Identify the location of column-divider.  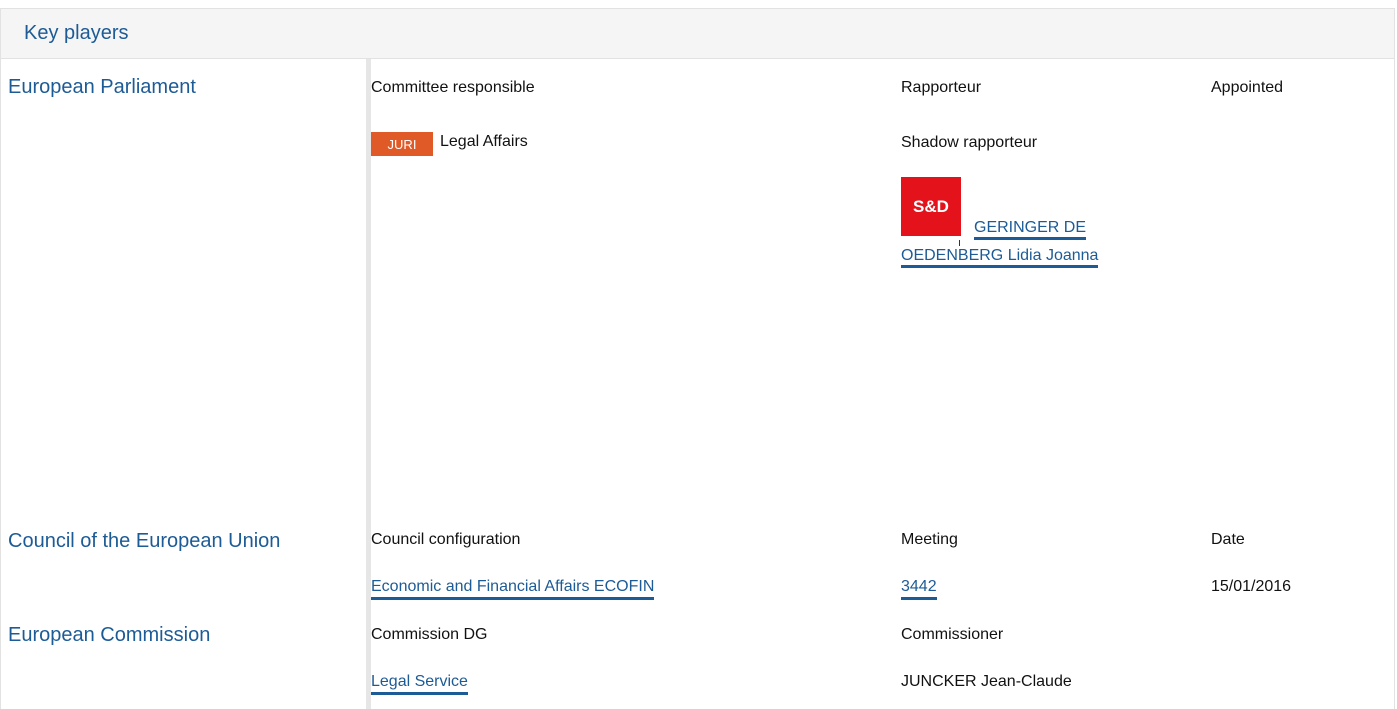
(368, 384).